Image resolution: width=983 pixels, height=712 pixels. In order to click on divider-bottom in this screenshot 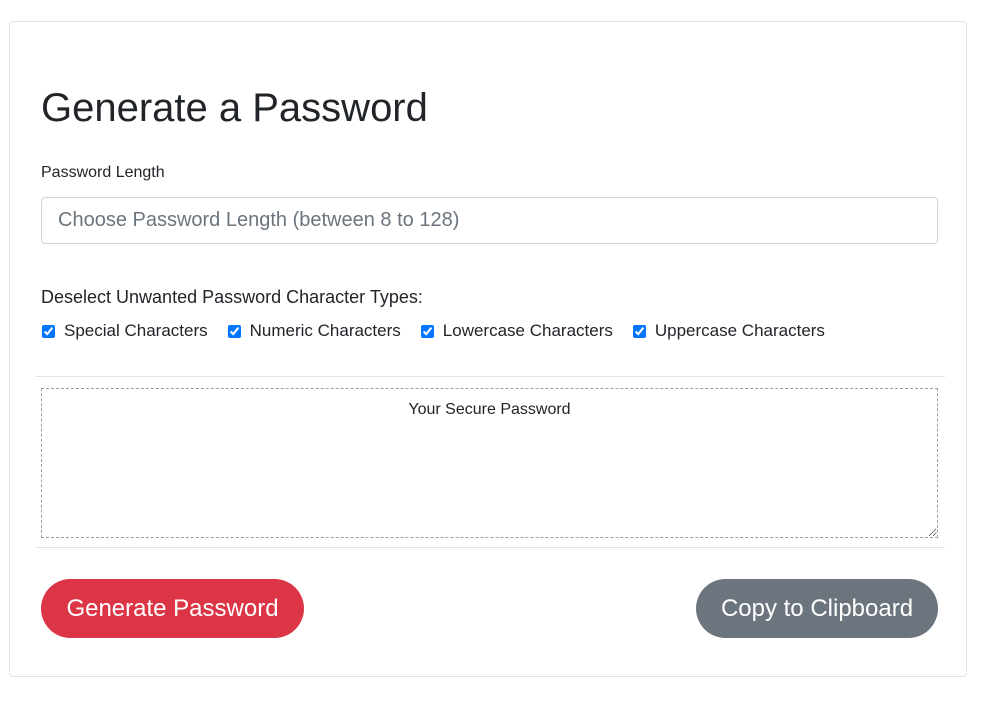, I will do `click(490, 547)`.